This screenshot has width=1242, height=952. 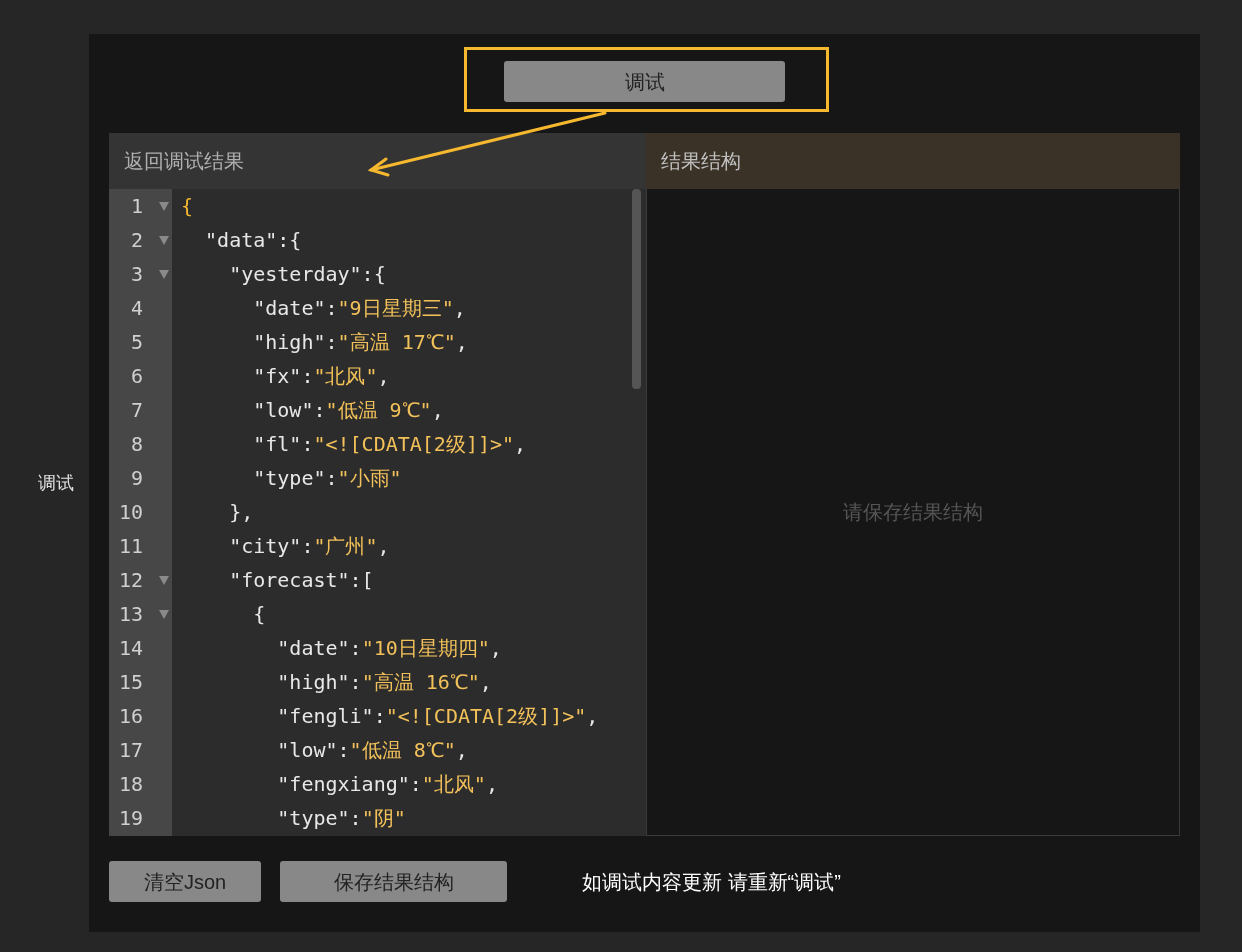 What do you see at coordinates (136, 376) in the screenshot?
I see `line-number: 6` at bounding box center [136, 376].